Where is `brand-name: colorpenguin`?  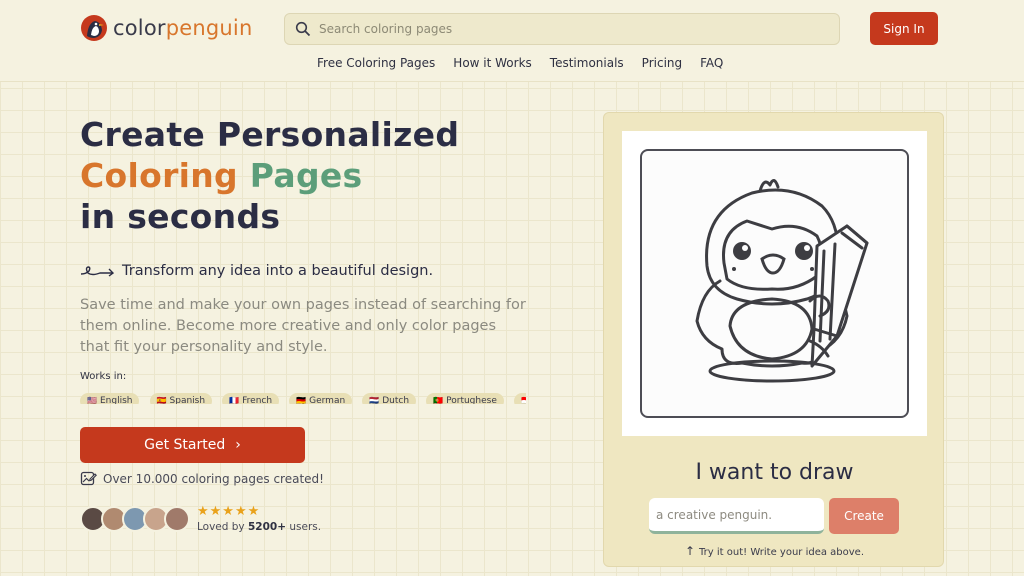 brand-name: colorpenguin is located at coordinates (182, 28).